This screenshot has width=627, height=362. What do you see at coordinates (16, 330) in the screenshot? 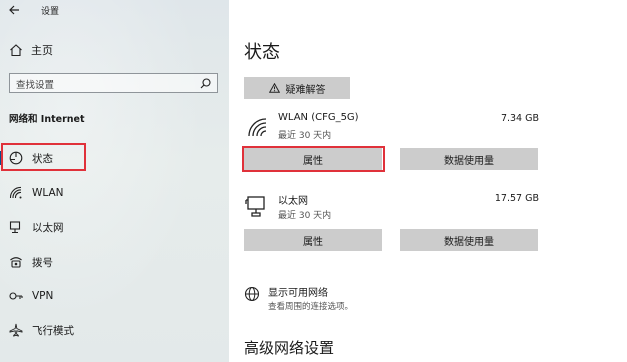
I see `airplane-icon` at bounding box center [16, 330].